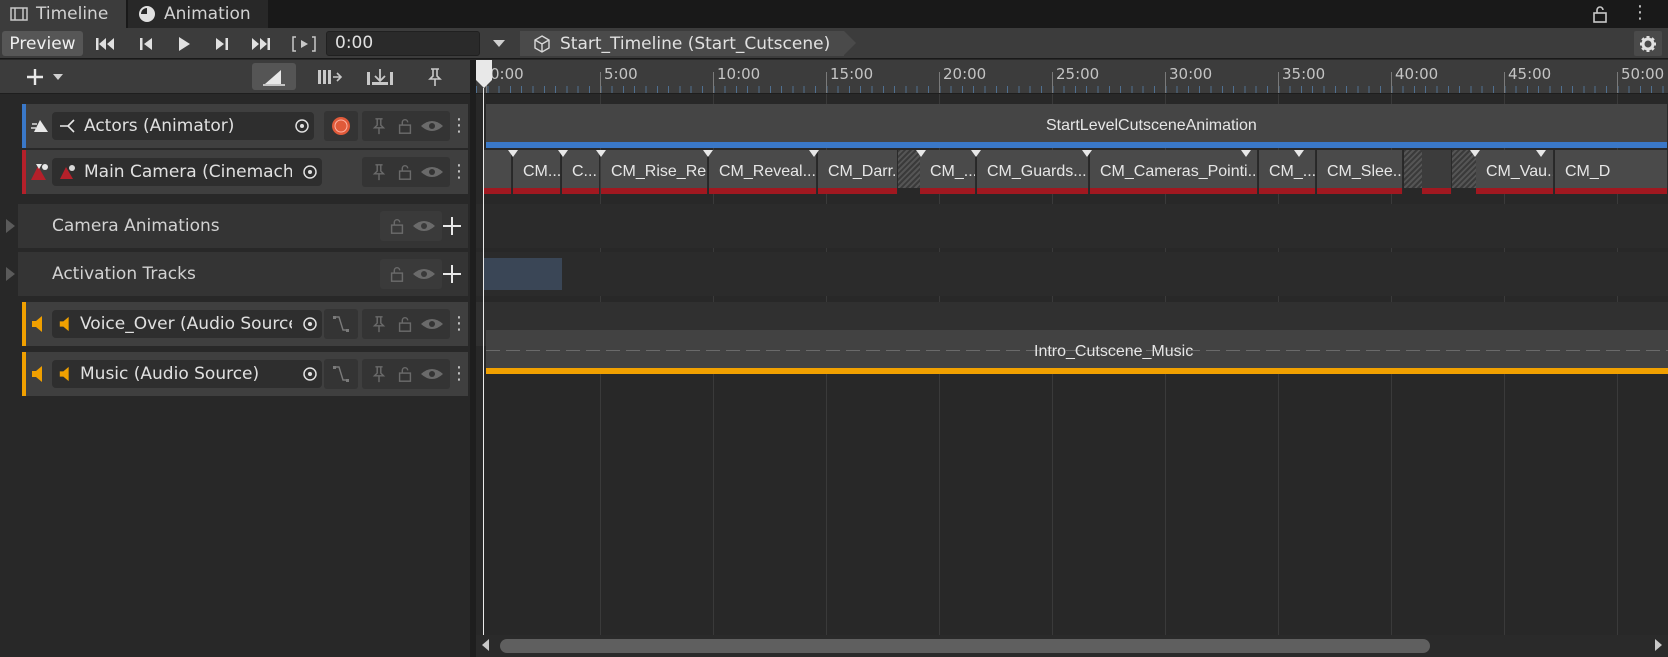 The width and height of the screenshot is (1668, 657). What do you see at coordinates (42, 43) in the screenshot?
I see `preview-button: Preview` at bounding box center [42, 43].